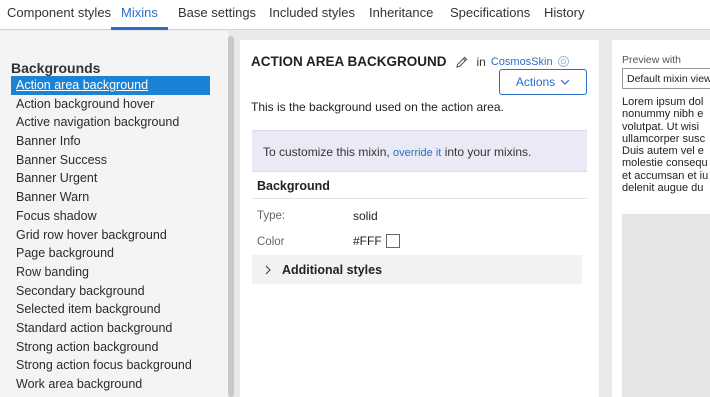  What do you see at coordinates (665, 175) in the screenshot?
I see `preview-text-line: et accumsan et iu` at bounding box center [665, 175].